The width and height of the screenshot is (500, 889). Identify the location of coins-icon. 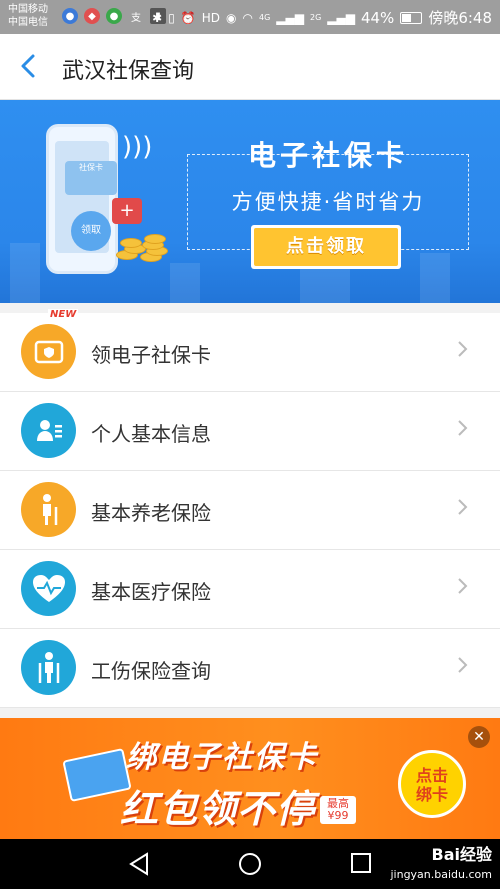
(151, 245).